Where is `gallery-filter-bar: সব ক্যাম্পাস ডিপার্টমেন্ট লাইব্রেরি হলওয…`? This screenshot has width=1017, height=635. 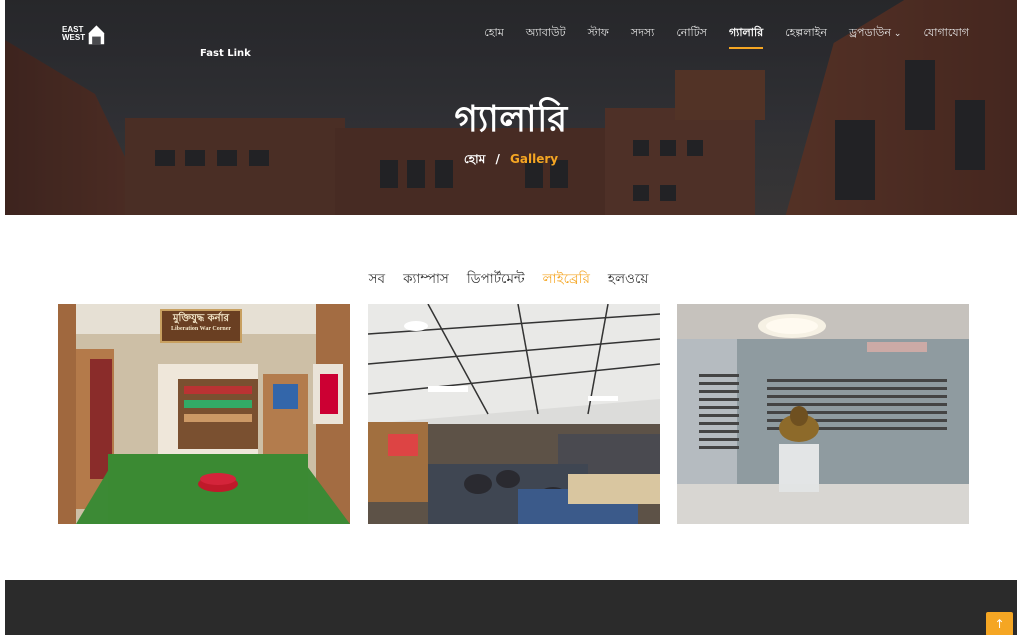 gallery-filter-bar: সব ক্যাম্পাস ডিপার্টমেন্ট লাইব্রেরি হলওয… is located at coordinates (508, 279).